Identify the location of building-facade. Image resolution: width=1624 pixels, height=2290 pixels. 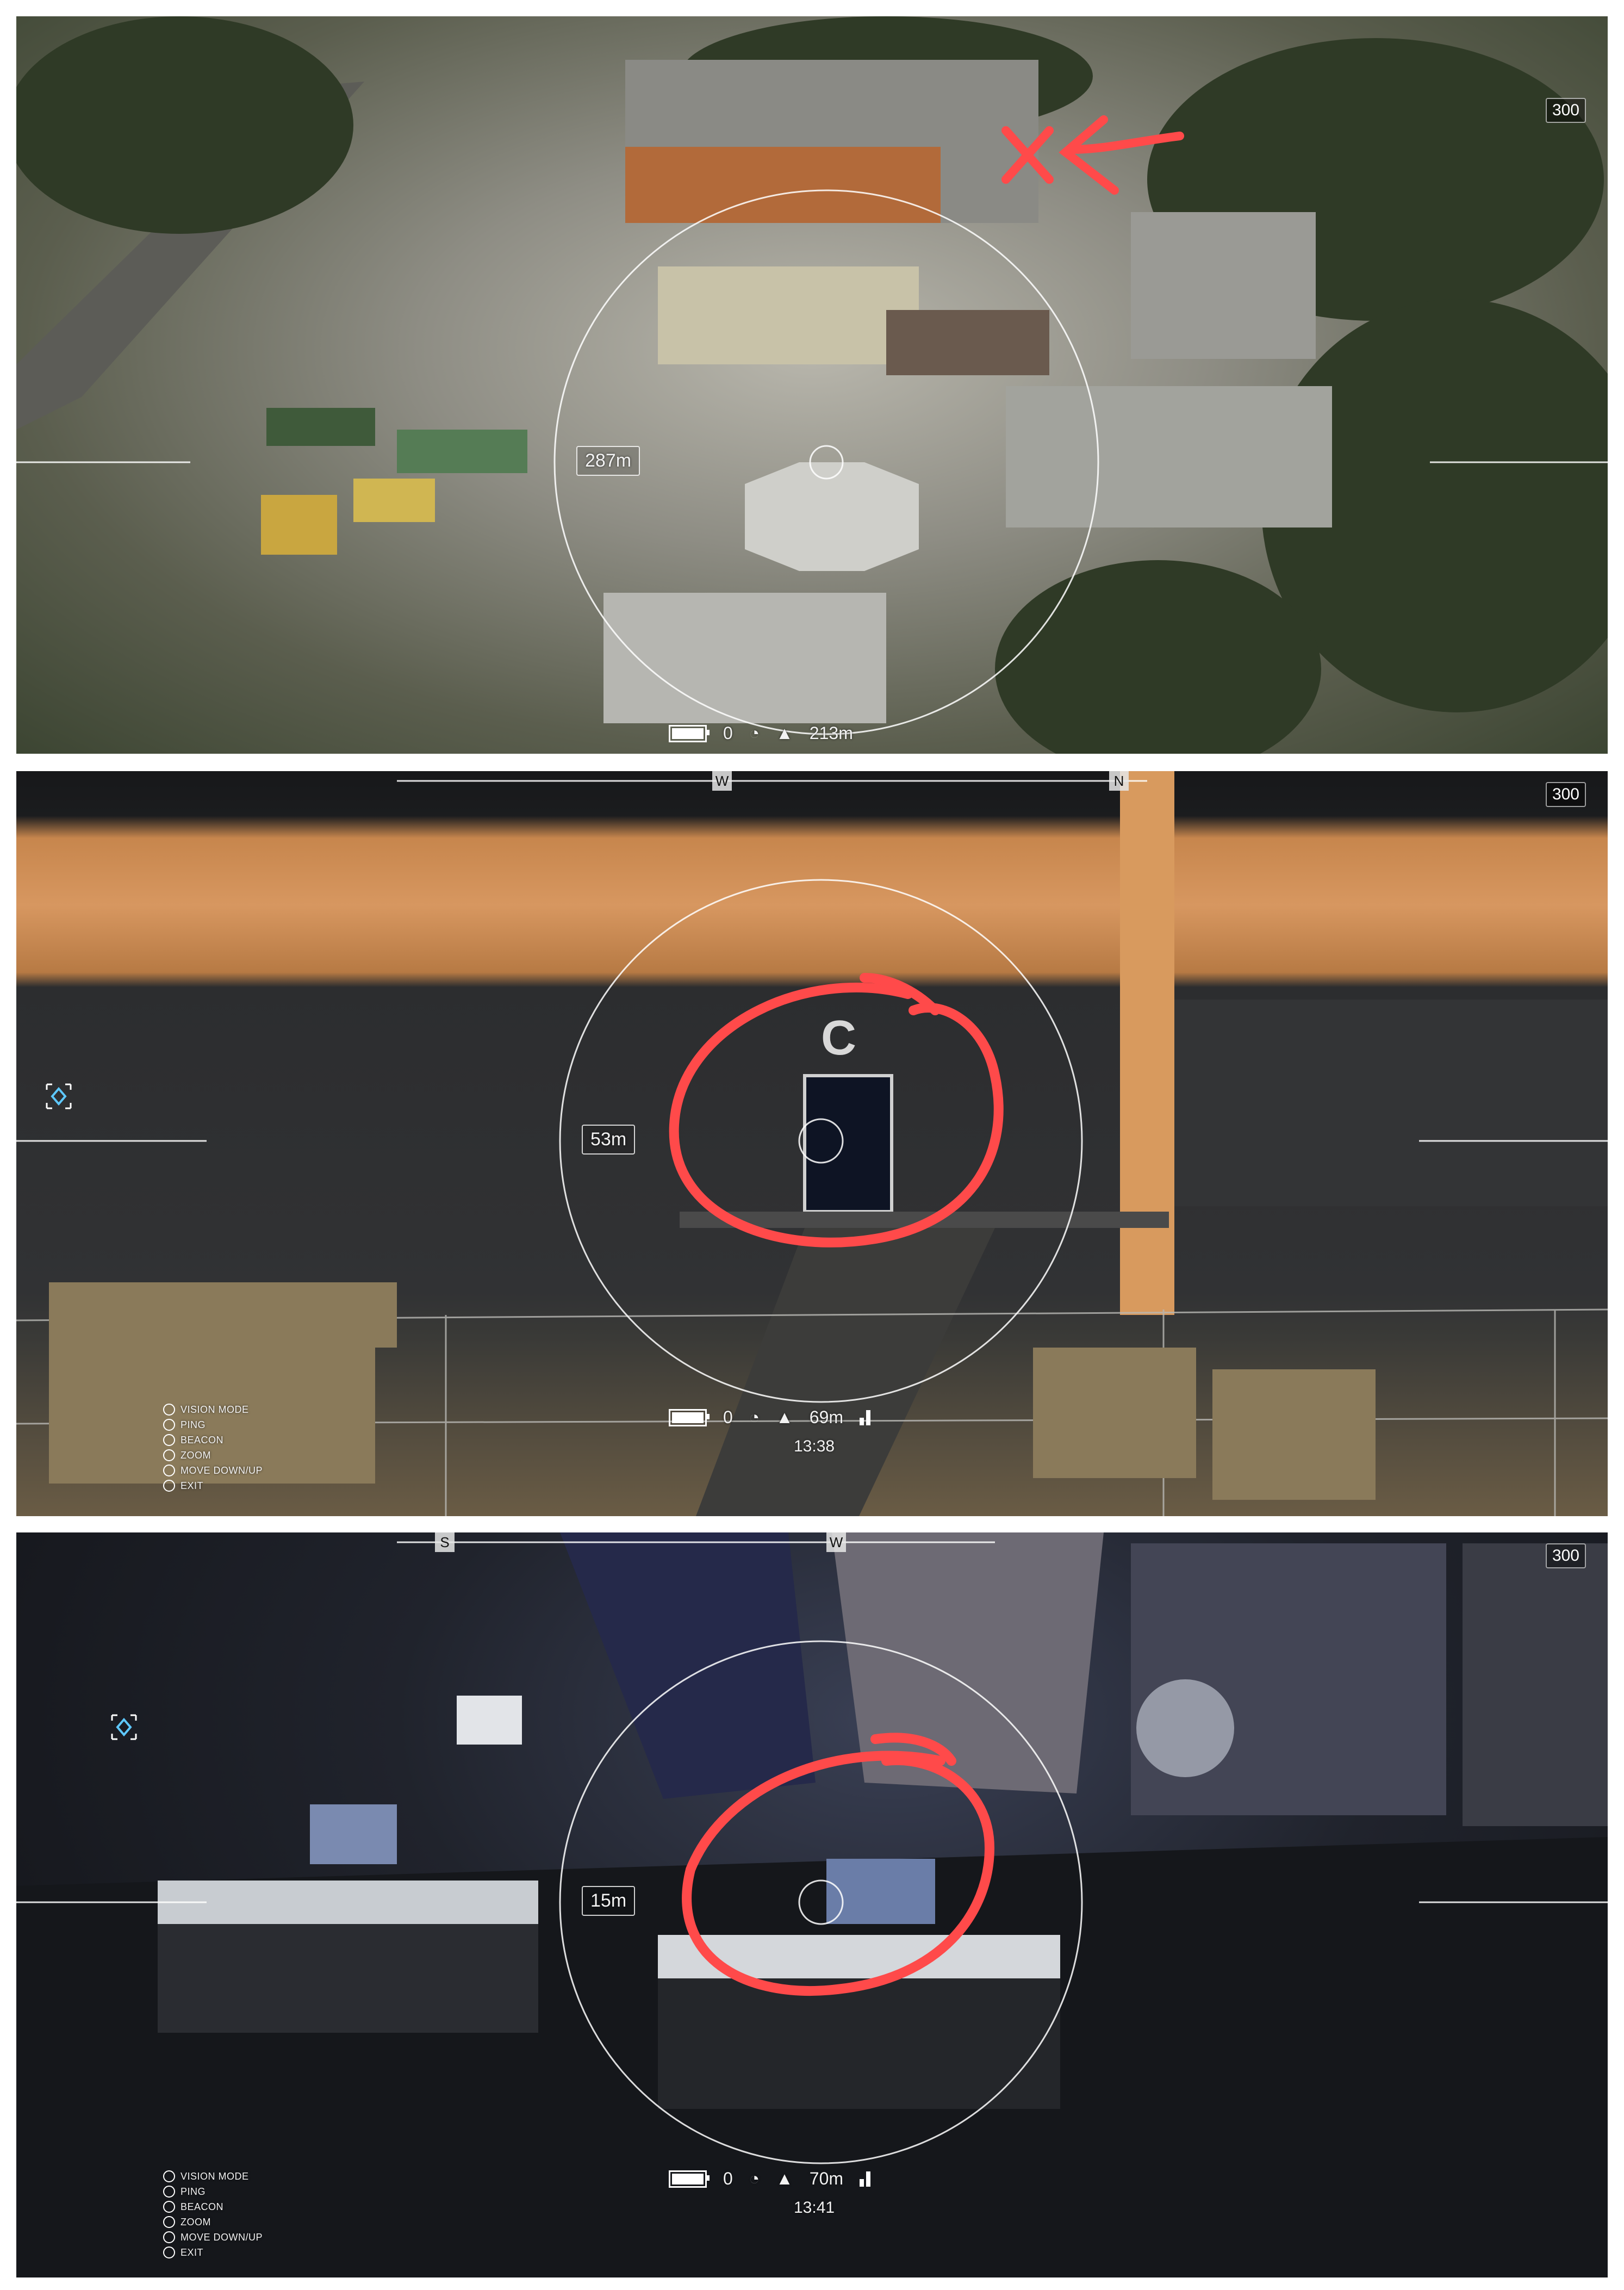
(783, 185).